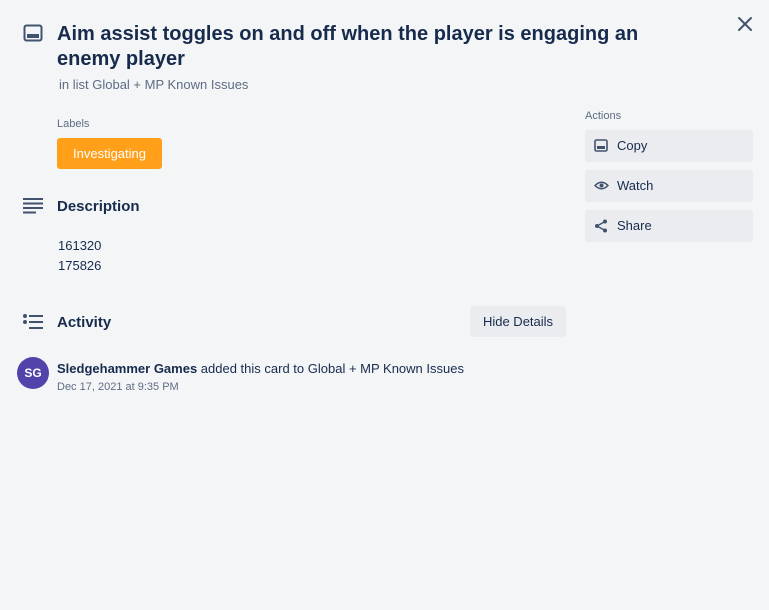 This screenshot has width=769, height=610. I want to click on description-body: 161320 175826, so click(79, 256).